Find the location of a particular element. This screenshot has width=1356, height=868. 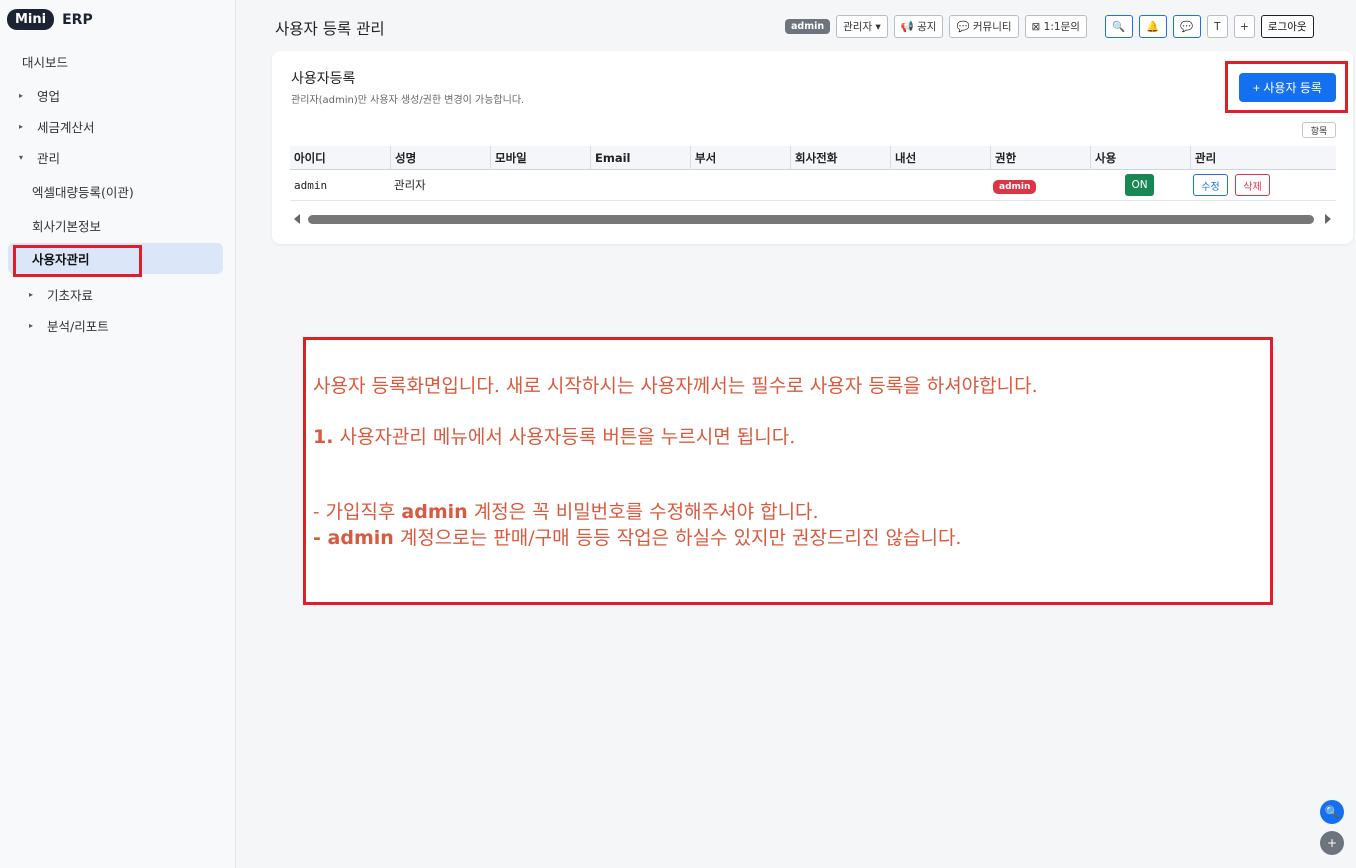

edit-button: 수정 is located at coordinates (1210, 185).